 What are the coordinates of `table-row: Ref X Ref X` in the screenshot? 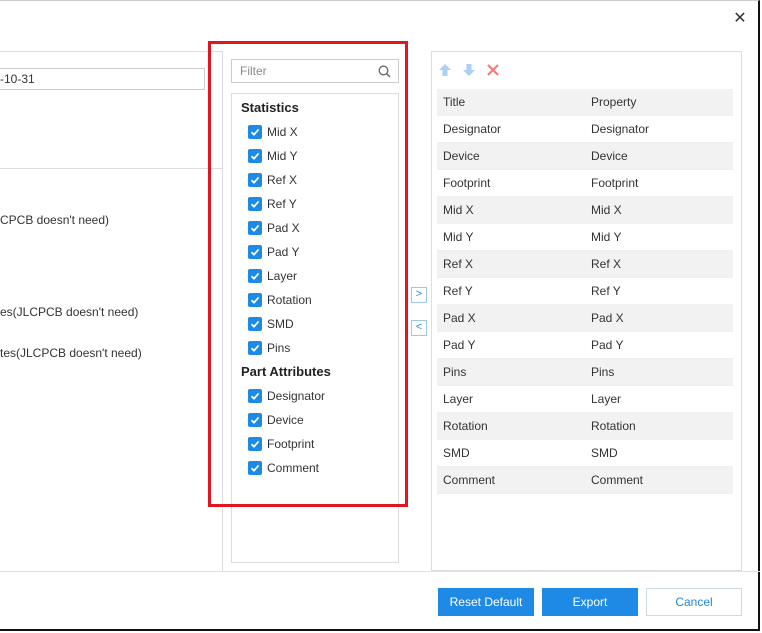 It's located at (585, 264).